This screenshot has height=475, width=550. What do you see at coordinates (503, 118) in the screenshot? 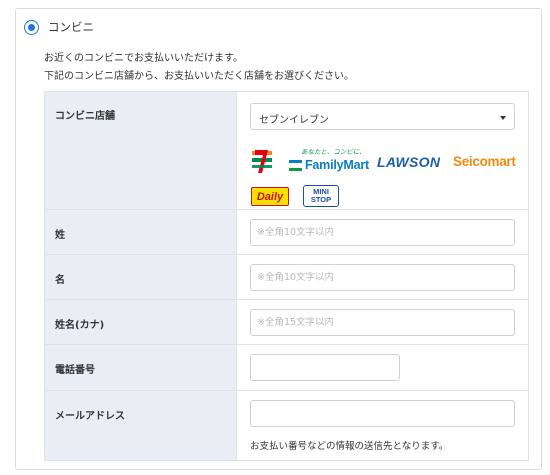
I see `chevron-down-icon` at bounding box center [503, 118].